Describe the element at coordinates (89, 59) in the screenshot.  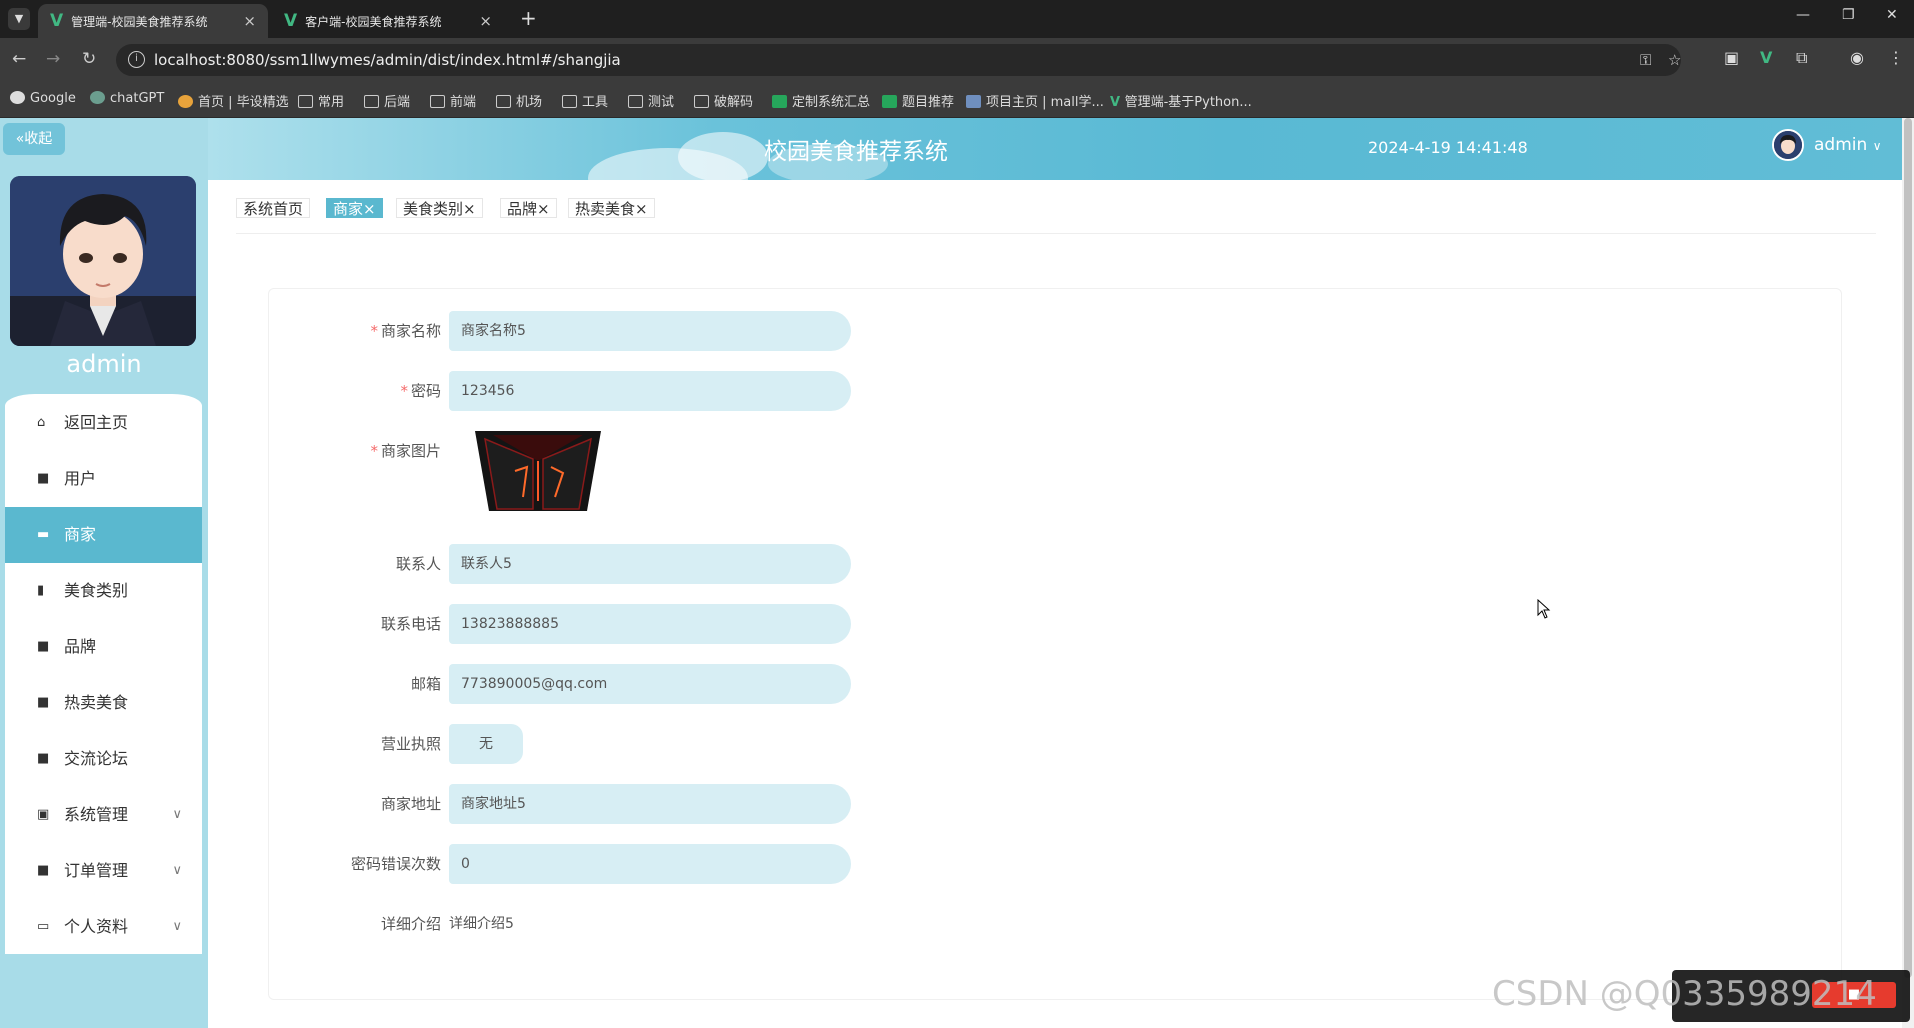
I see `reload-icon: ↻` at that location.